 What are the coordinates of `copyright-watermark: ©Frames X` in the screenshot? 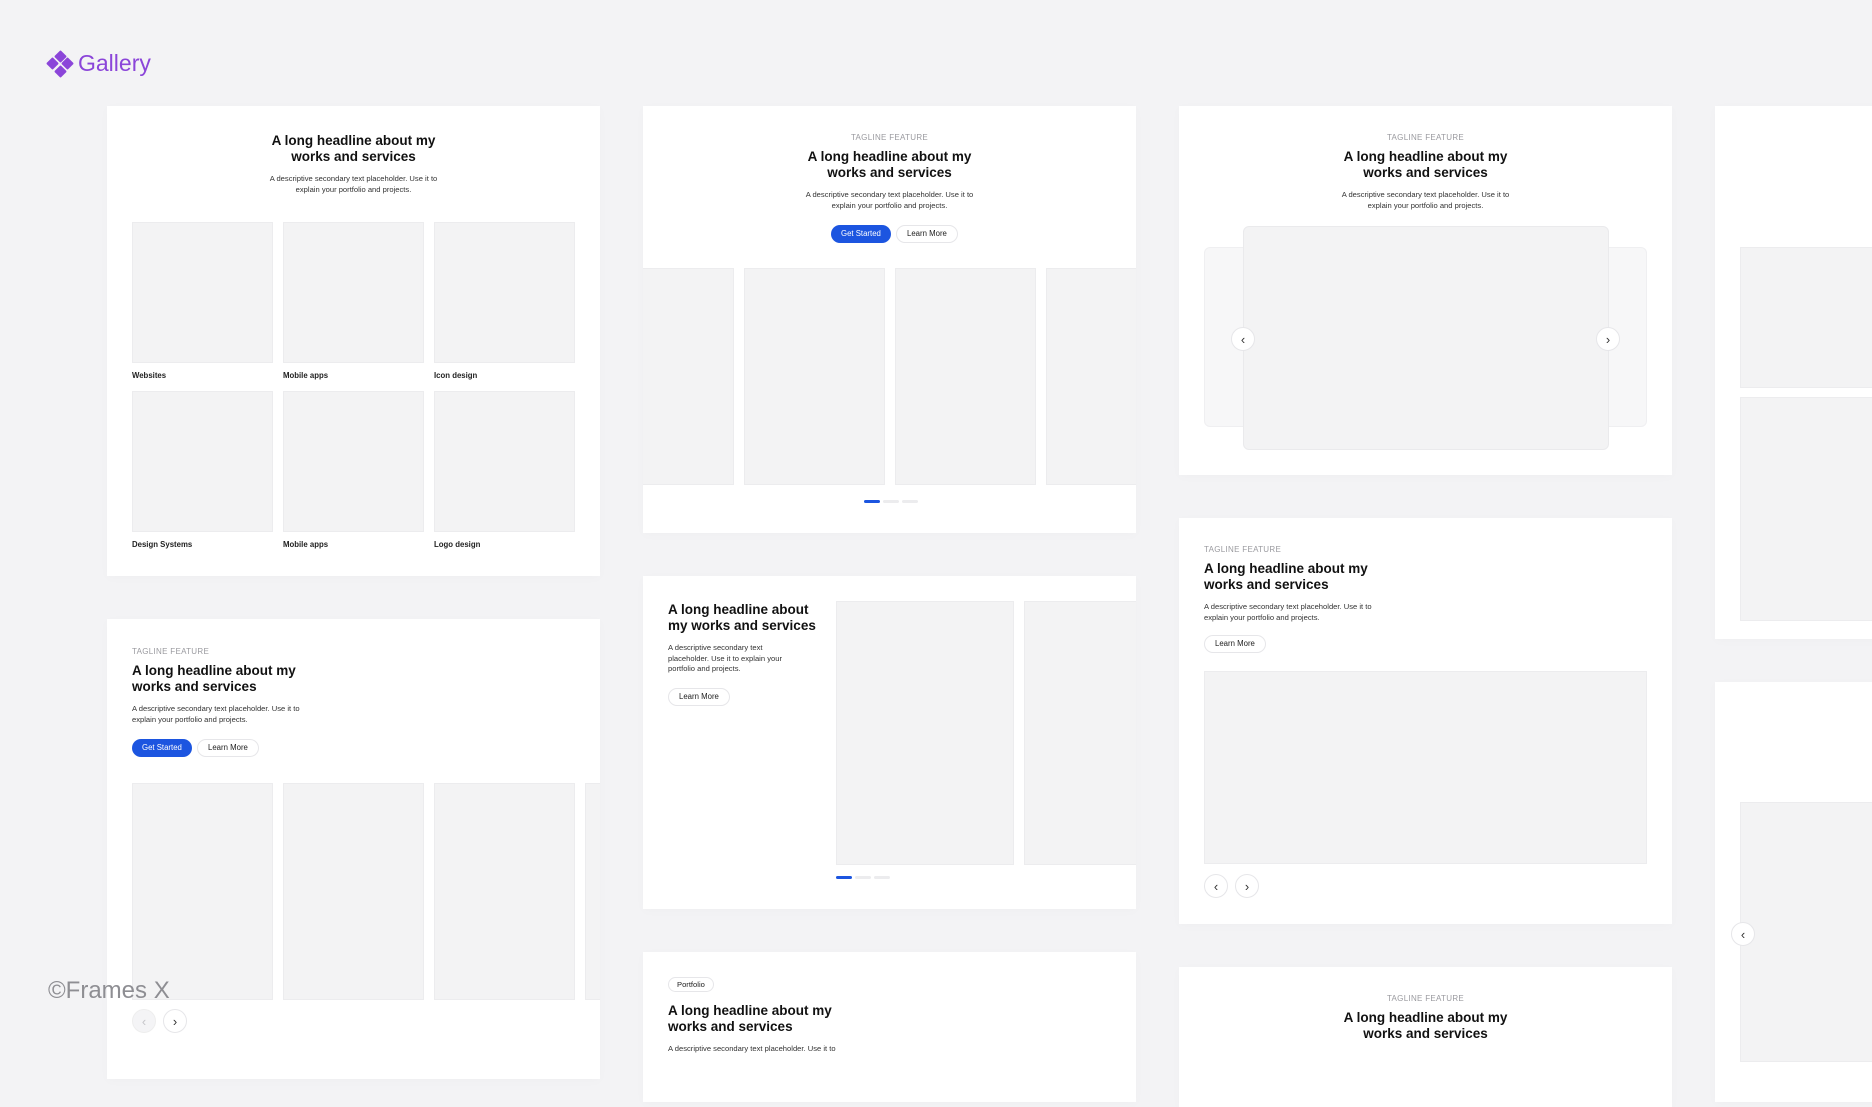 It's located at (109, 990).